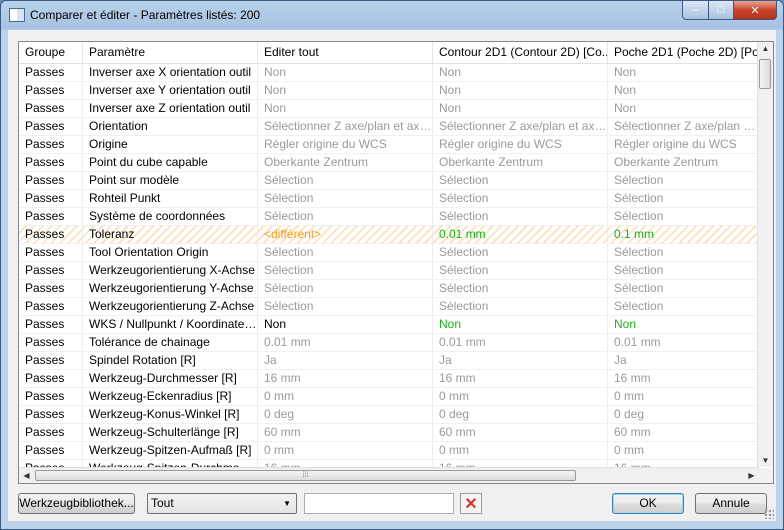 The width and height of the screenshot is (784, 530). What do you see at coordinates (170, 396) in the screenshot?
I see `cell-parameter: Werkzeug-Eckenradius [R]` at bounding box center [170, 396].